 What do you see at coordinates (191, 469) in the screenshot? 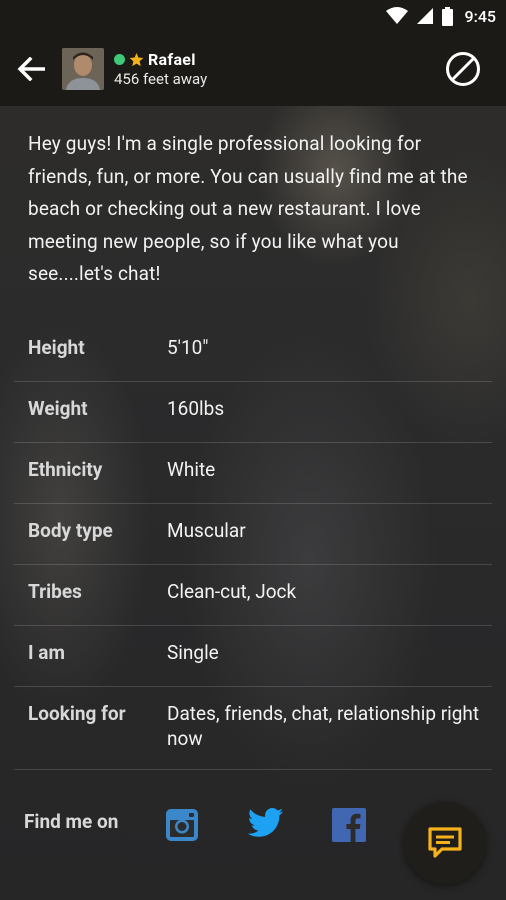
I see `detail-value: White` at bounding box center [191, 469].